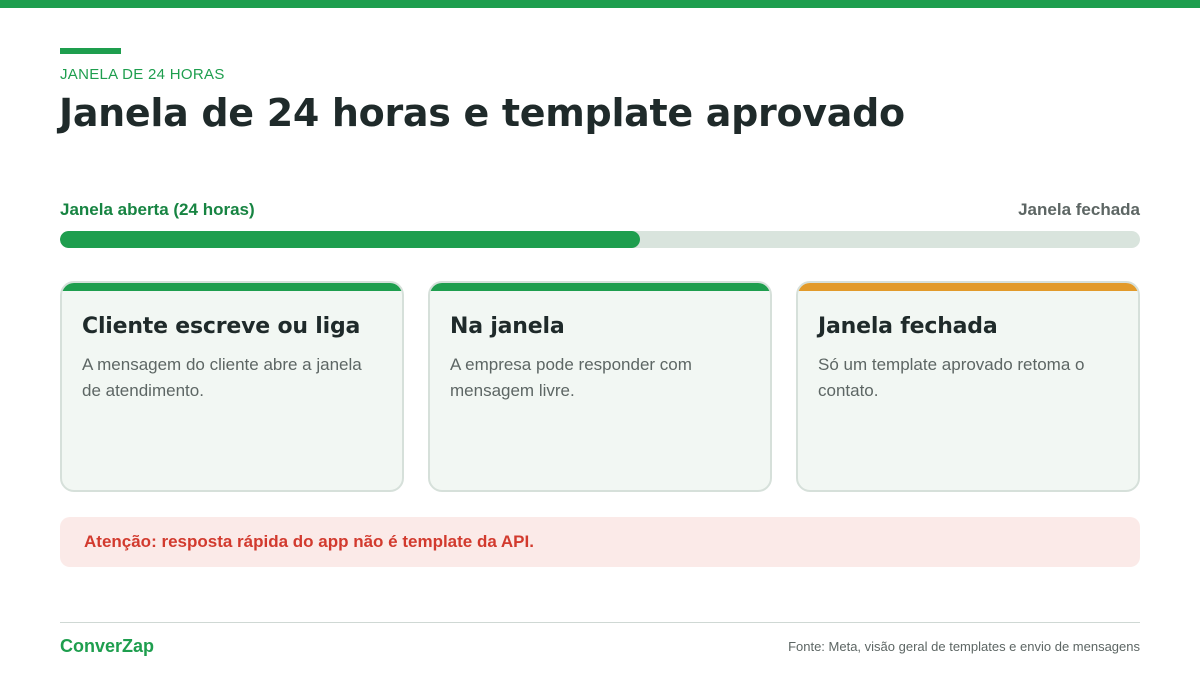  Describe the element at coordinates (142, 74) in the screenshot. I see `section-eyebrow: JANELA DE 24 HORAS` at that location.